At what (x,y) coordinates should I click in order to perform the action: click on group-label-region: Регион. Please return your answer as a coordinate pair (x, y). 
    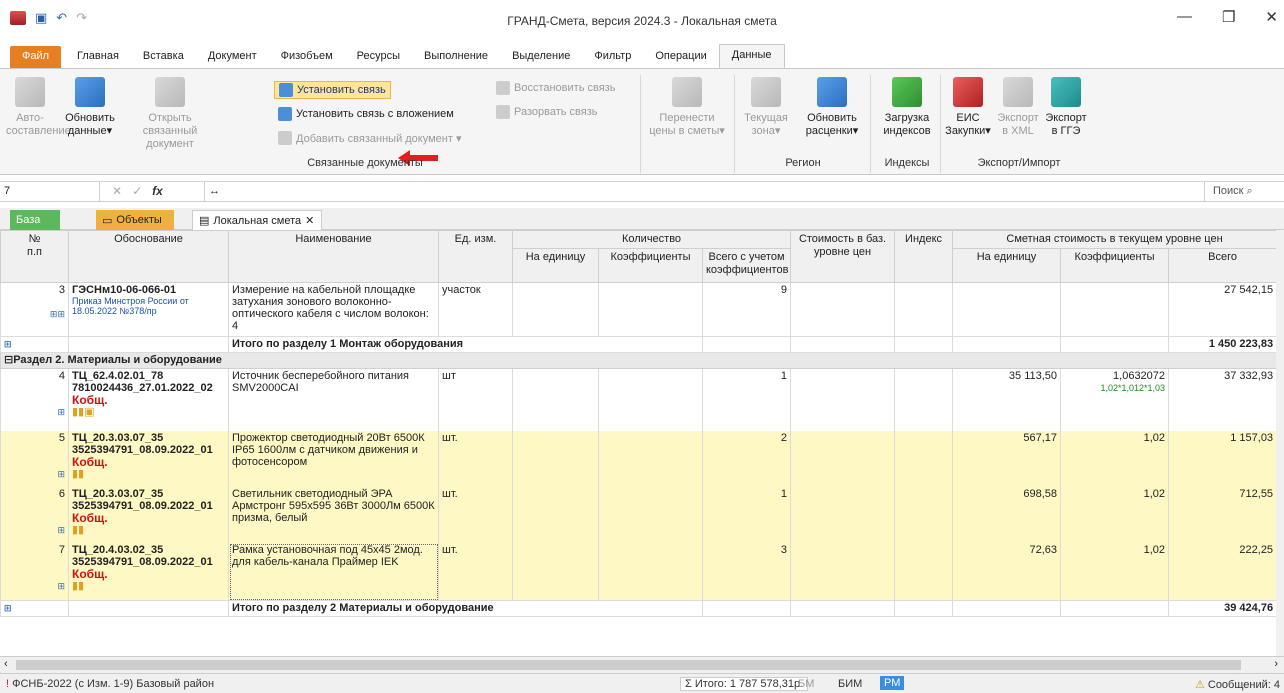
    Looking at the image, I should click on (803, 163).